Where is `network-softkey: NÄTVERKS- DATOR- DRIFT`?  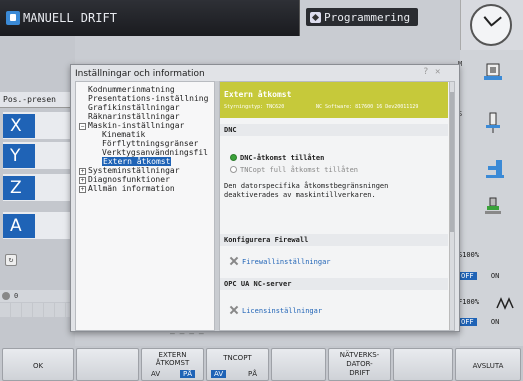 network-softkey: NÄTVERKS- DATOR- DRIFT is located at coordinates (359, 364).